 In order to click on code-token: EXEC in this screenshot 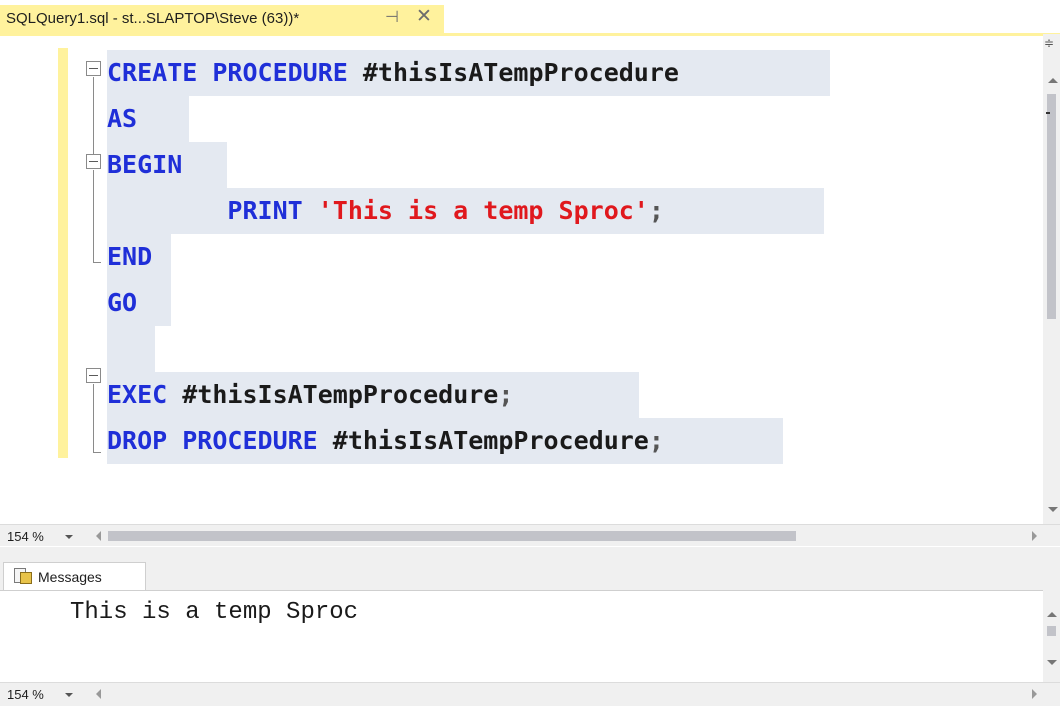, I will do `click(145, 394)`.